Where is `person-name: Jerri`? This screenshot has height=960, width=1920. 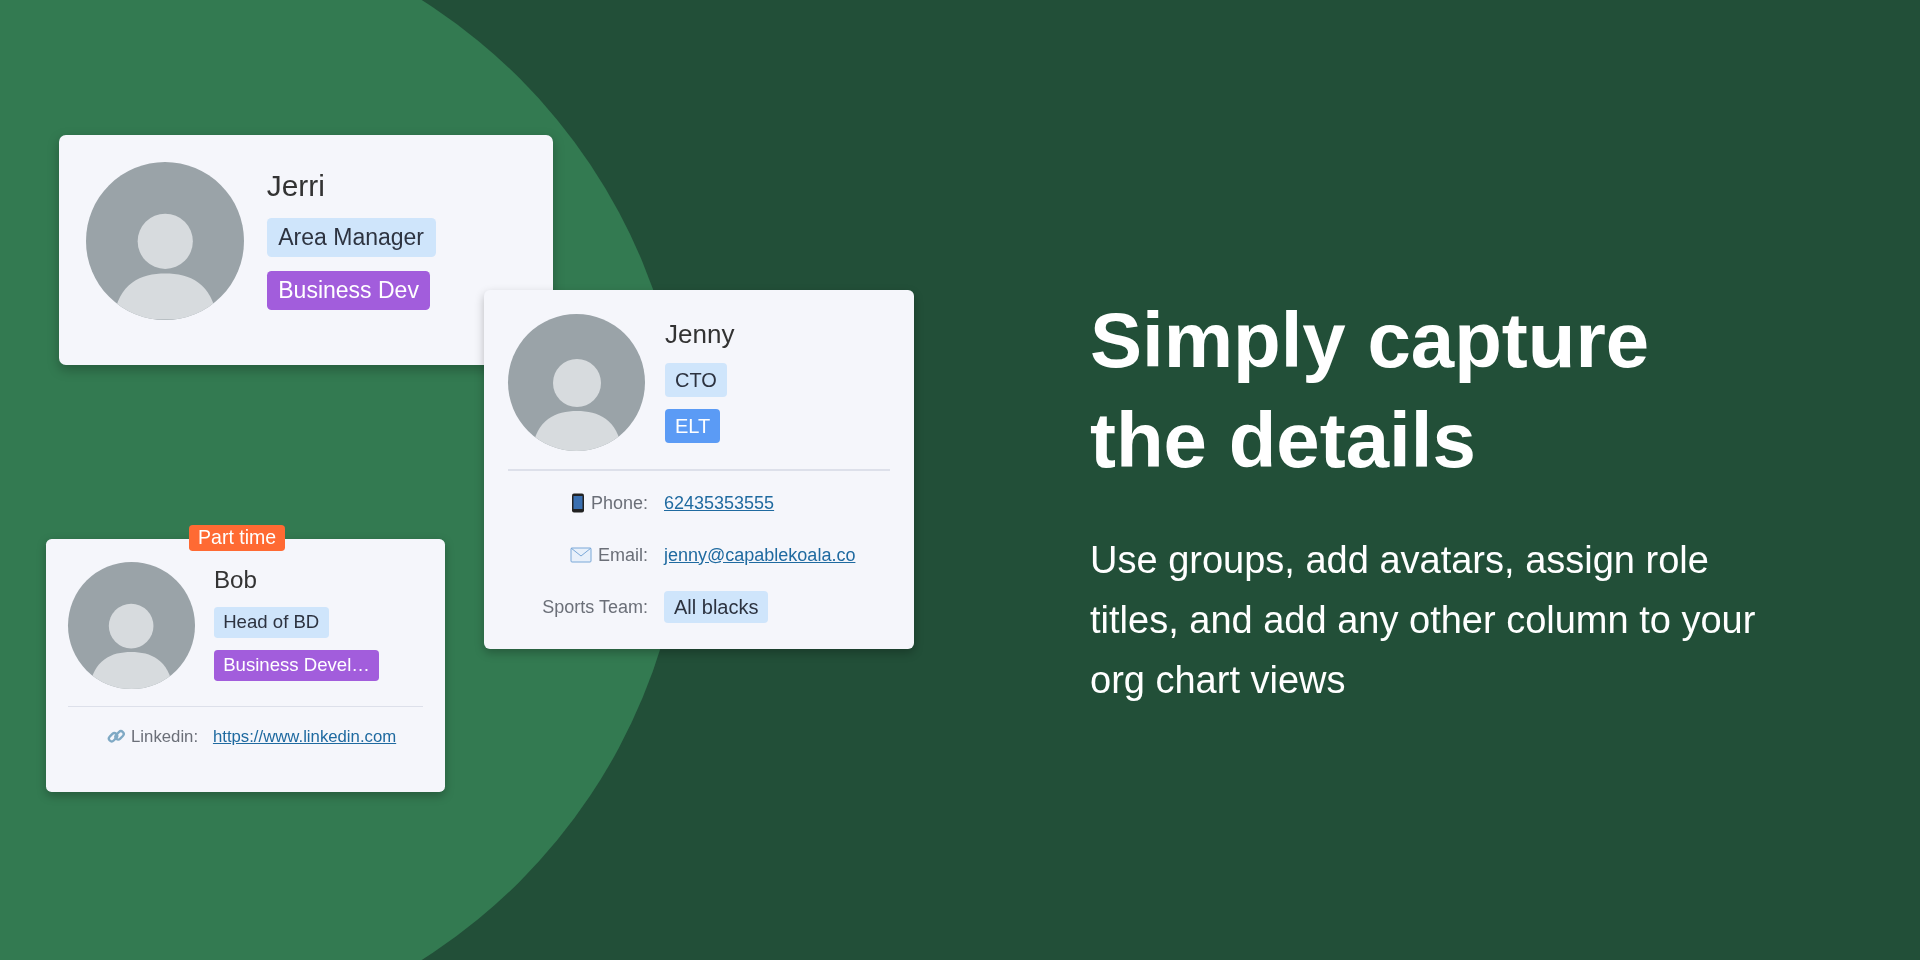 person-name: Jerri is located at coordinates (295, 185).